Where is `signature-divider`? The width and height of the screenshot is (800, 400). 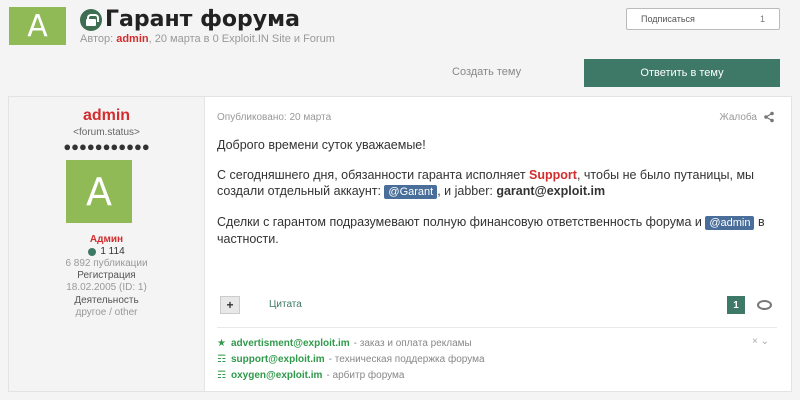 signature-divider is located at coordinates (497, 327).